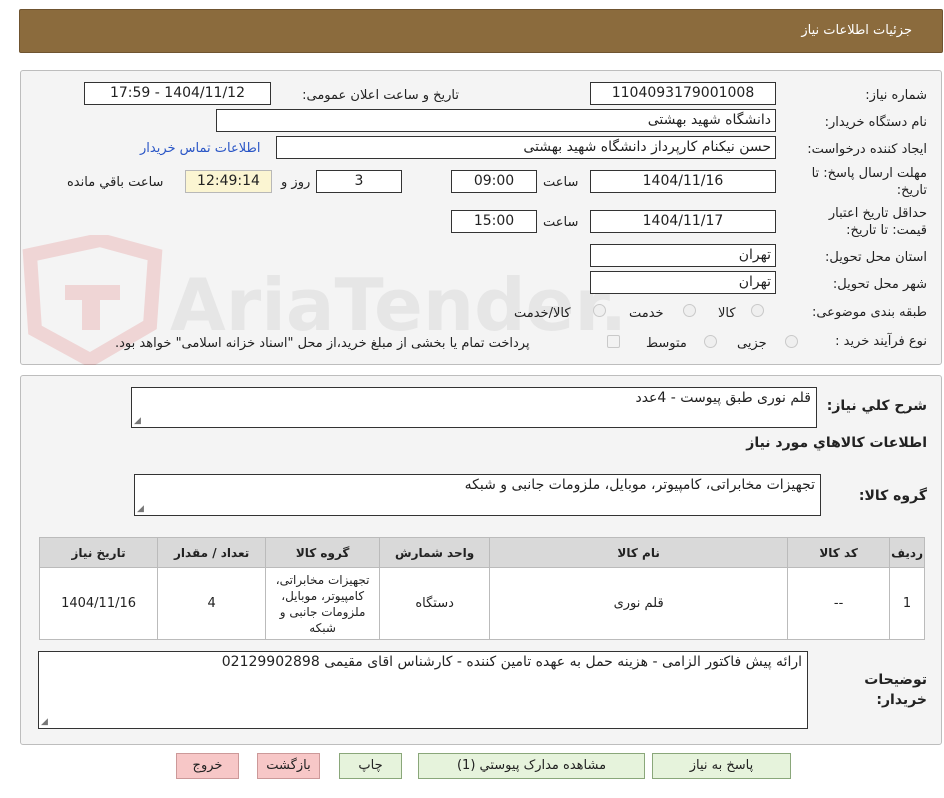 This screenshot has height=798, width=944. What do you see at coordinates (613, 341) in the screenshot?
I see `treasury-payment-checkbox` at bounding box center [613, 341].